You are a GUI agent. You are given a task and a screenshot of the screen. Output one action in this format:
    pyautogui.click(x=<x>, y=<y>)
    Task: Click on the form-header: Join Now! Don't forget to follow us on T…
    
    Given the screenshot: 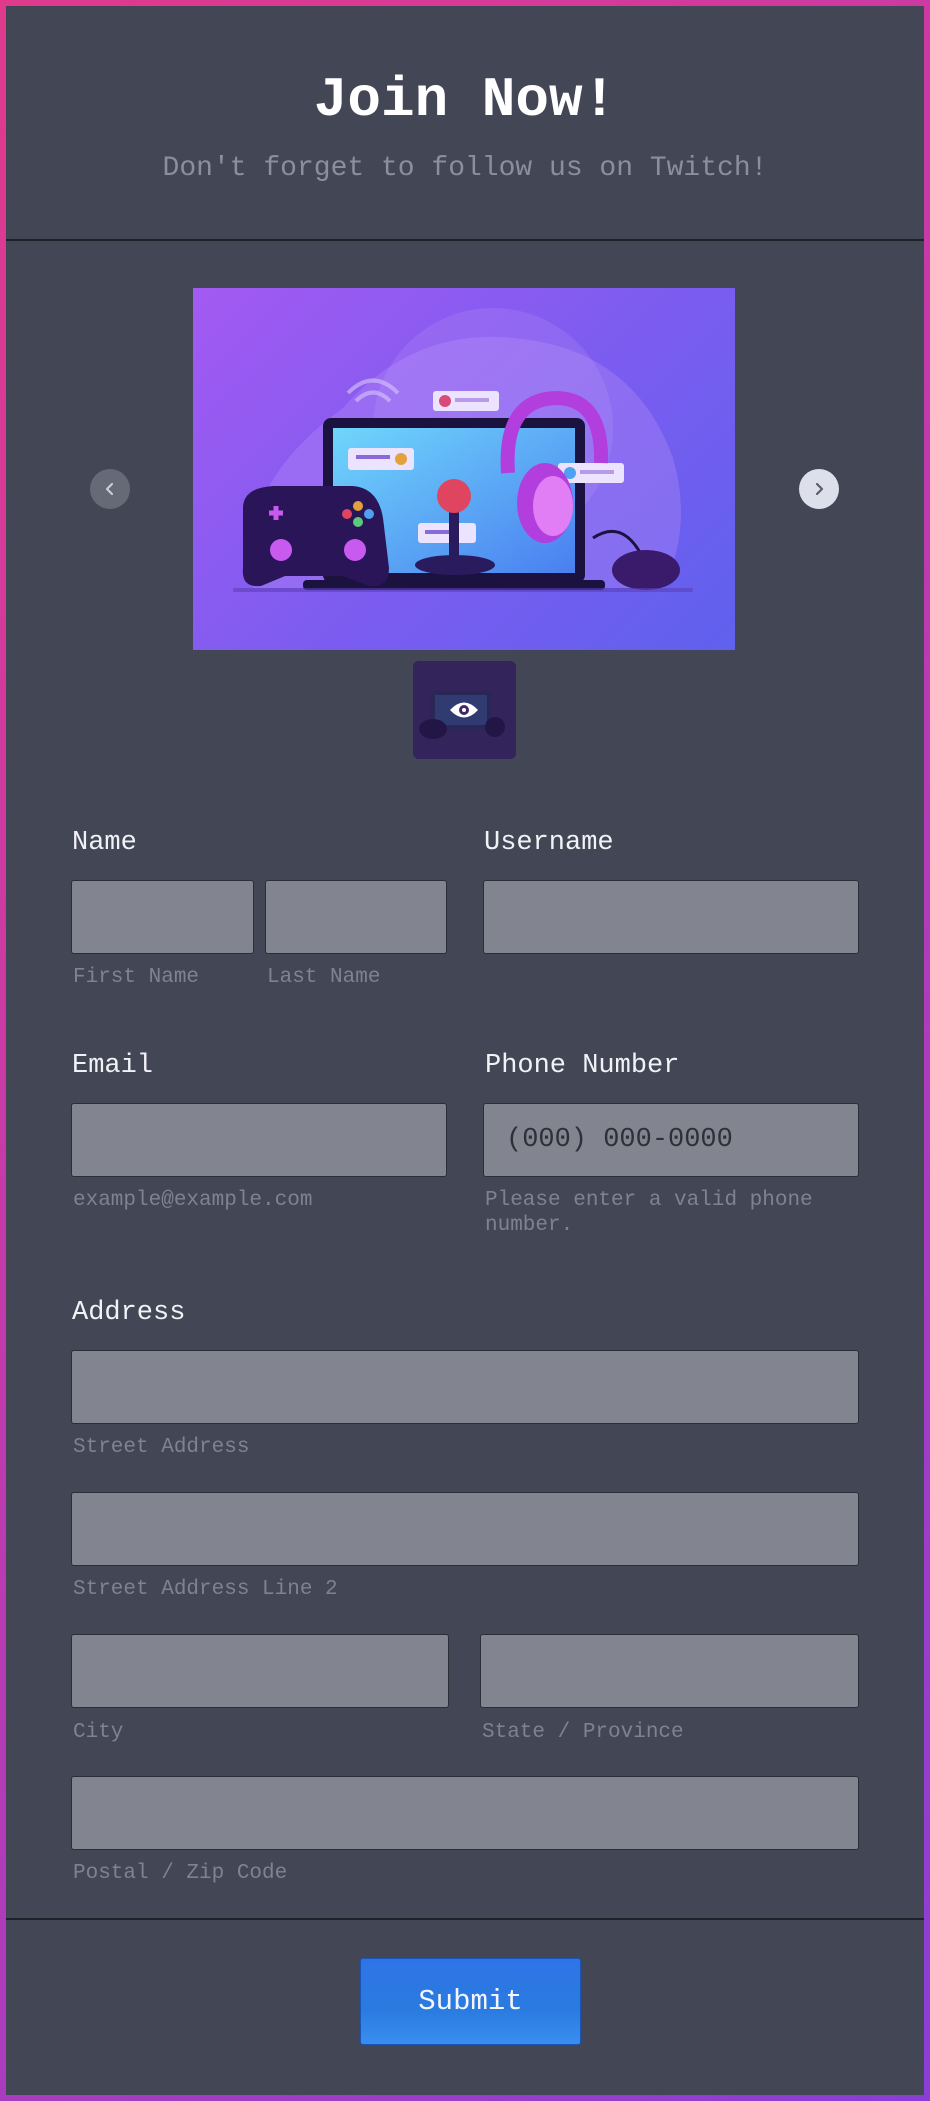 What is the action you would take?
    pyautogui.click(x=465, y=123)
    